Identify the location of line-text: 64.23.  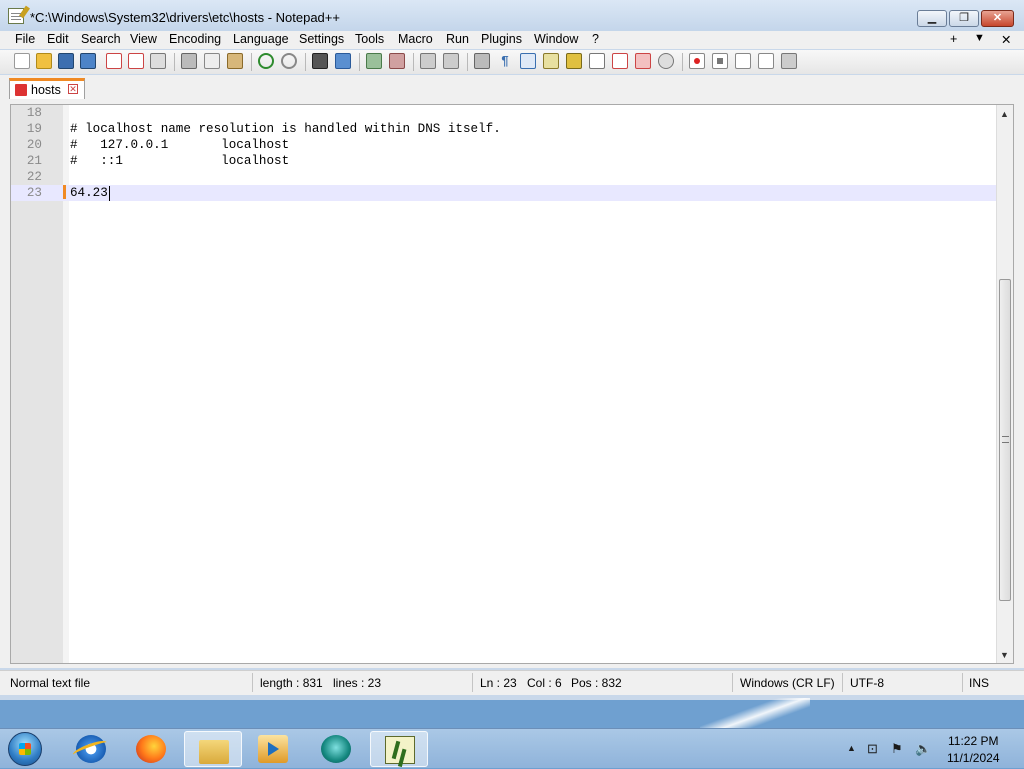
(89, 193).